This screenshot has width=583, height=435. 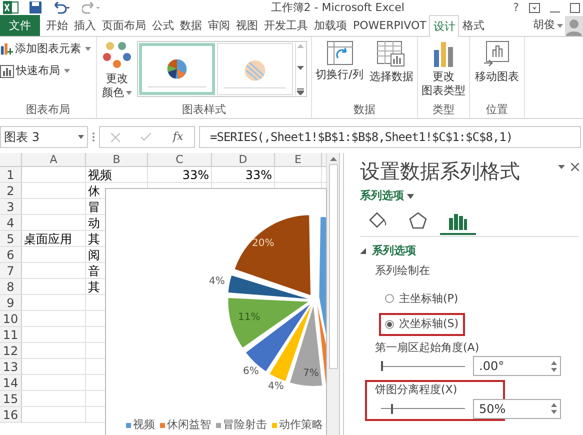 What do you see at coordinates (337, 7) in the screenshot?
I see `window-title: 工作簿2 - Microsoft Excel` at bounding box center [337, 7].